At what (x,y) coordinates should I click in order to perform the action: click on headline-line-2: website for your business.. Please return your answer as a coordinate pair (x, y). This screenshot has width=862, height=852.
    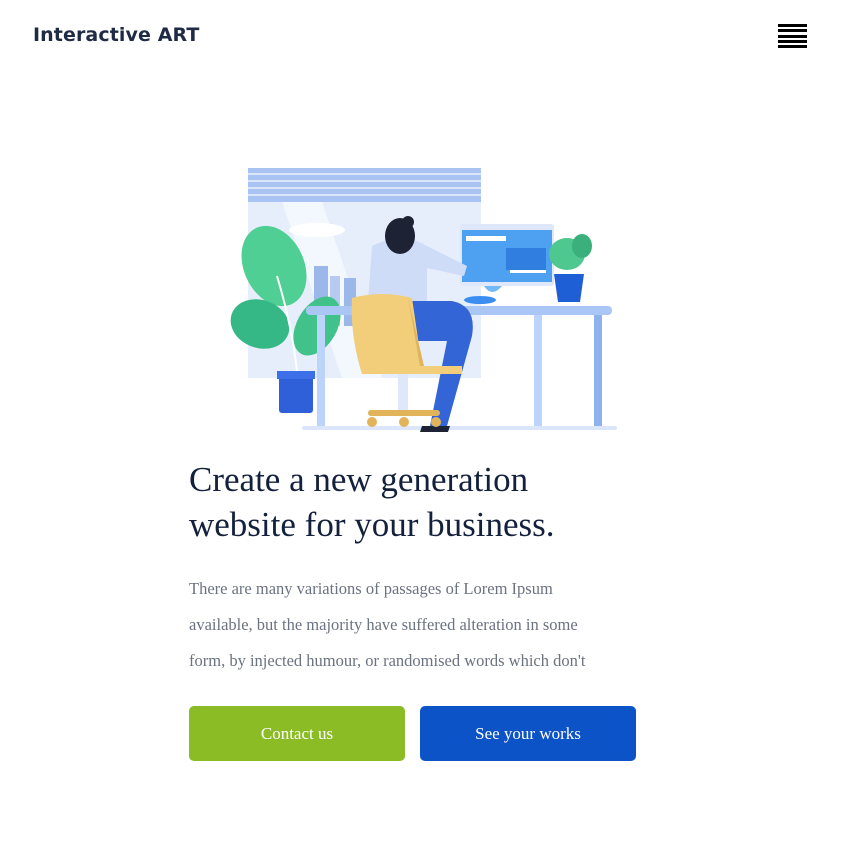
    Looking at the image, I should click on (372, 524).